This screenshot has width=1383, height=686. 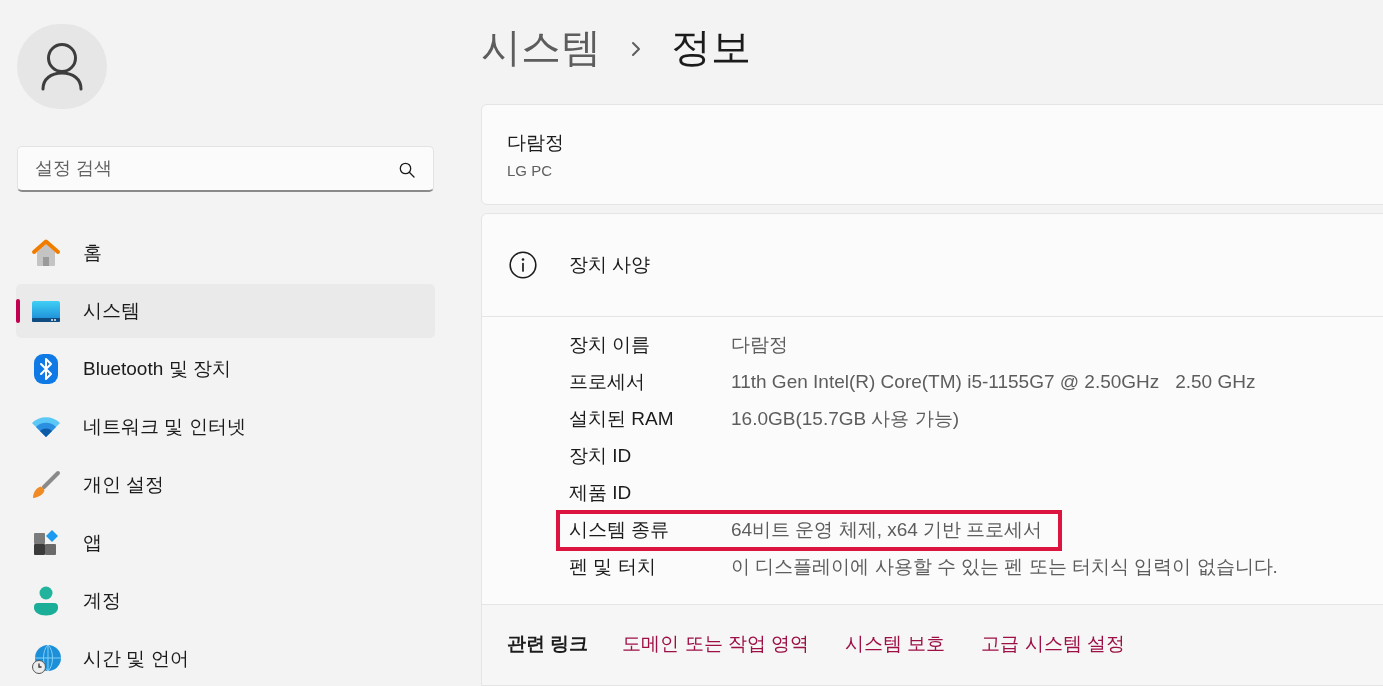 What do you see at coordinates (225, 311) in the screenshot?
I see `nav-item: 시스템` at bounding box center [225, 311].